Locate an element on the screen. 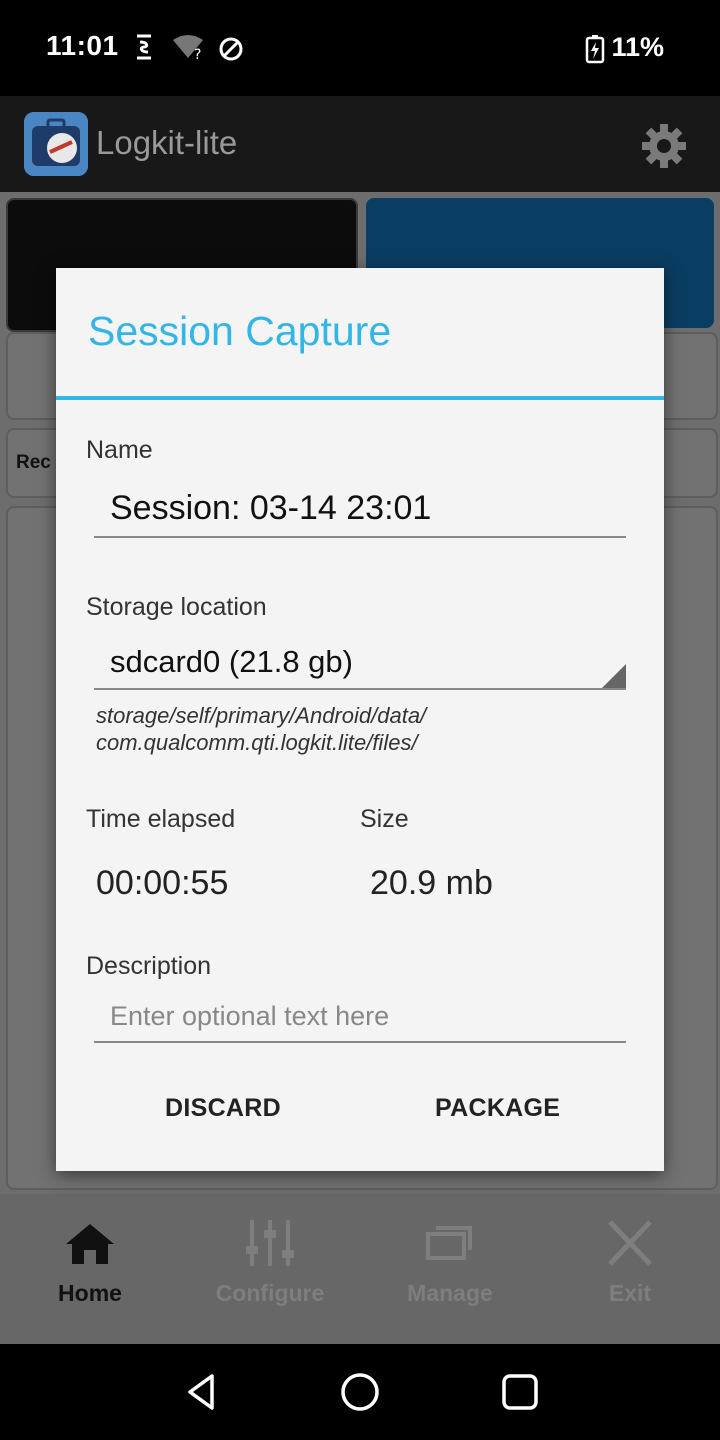 The width and height of the screenshot is (720, 1440). wifi-unknown-icon: ? is located at coordinates (188, 47).